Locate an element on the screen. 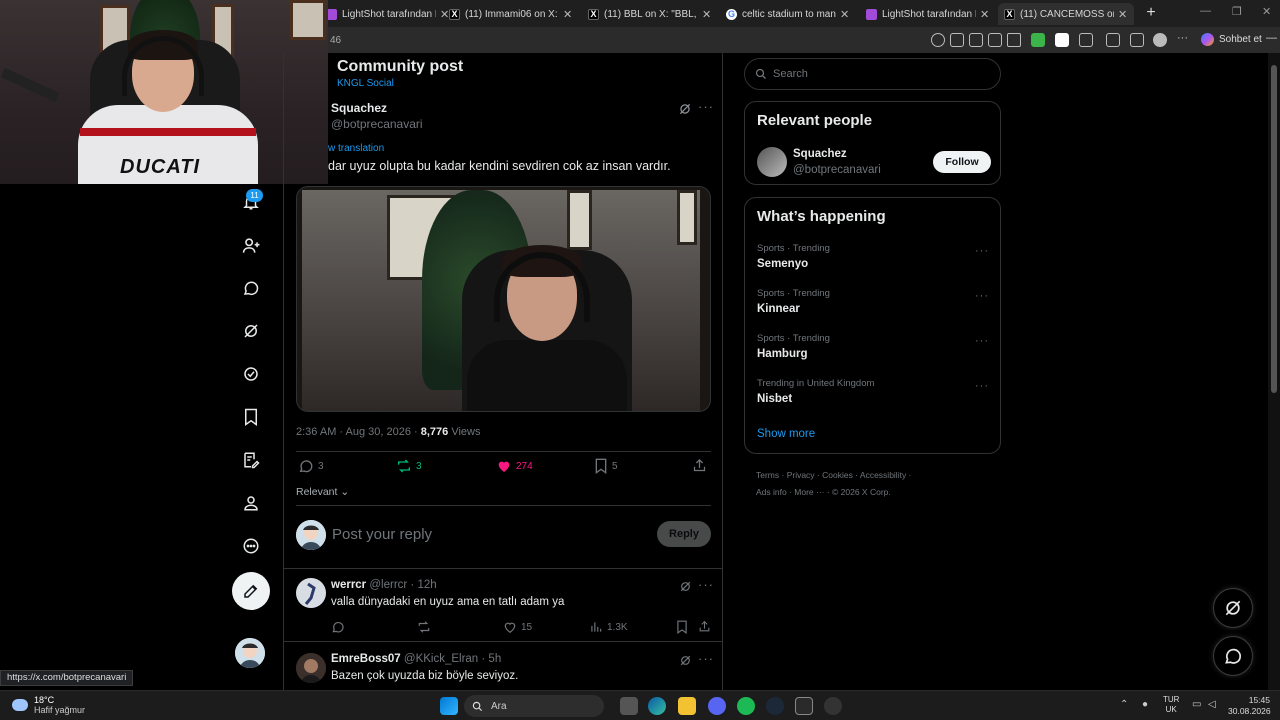  file-explorer-icon is located at coordinates (687, 706).